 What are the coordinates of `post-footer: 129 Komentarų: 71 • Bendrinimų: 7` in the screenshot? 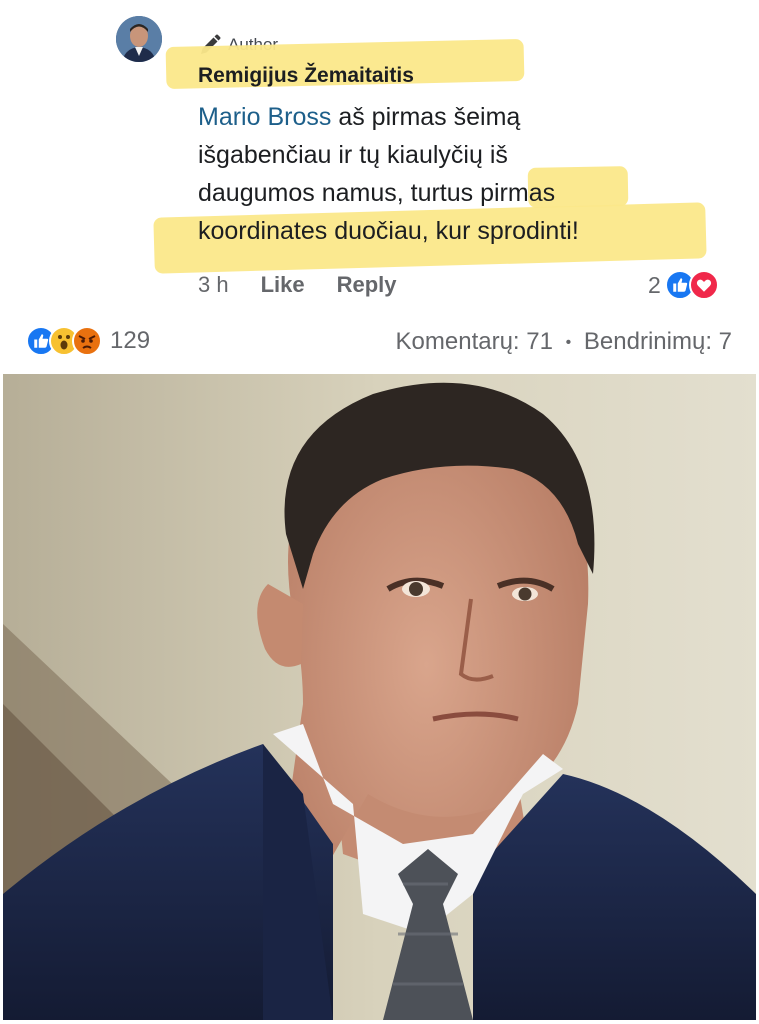 It's located at (379, 345).